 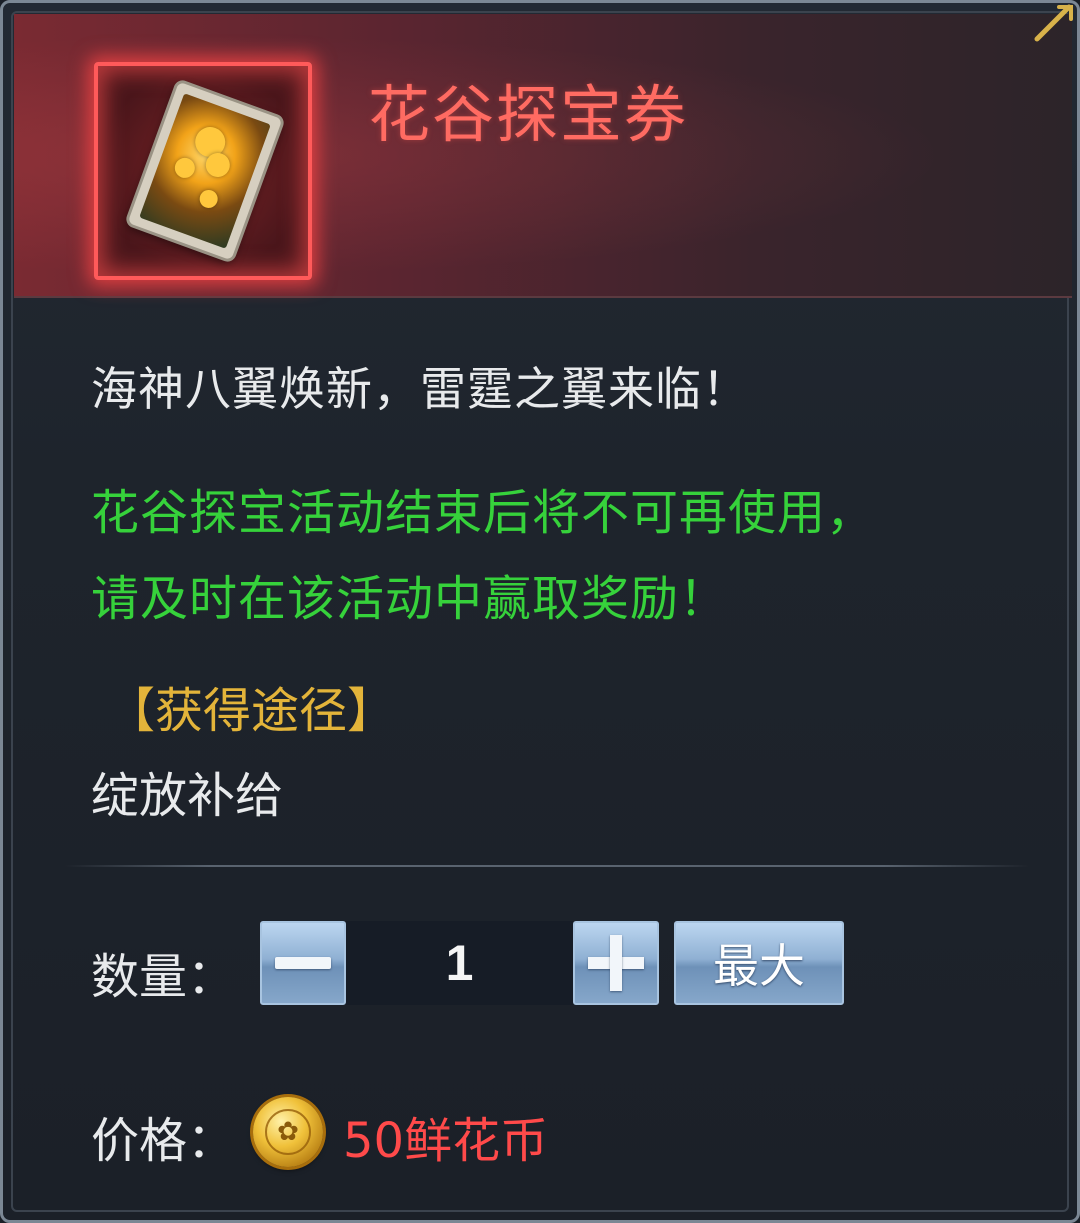 What do you see at coordinates (420, 389) in the screenshot?
I see `item-description: 海神八翼焕新，雷霆之翼来临！` at bounding box center [420, 389].